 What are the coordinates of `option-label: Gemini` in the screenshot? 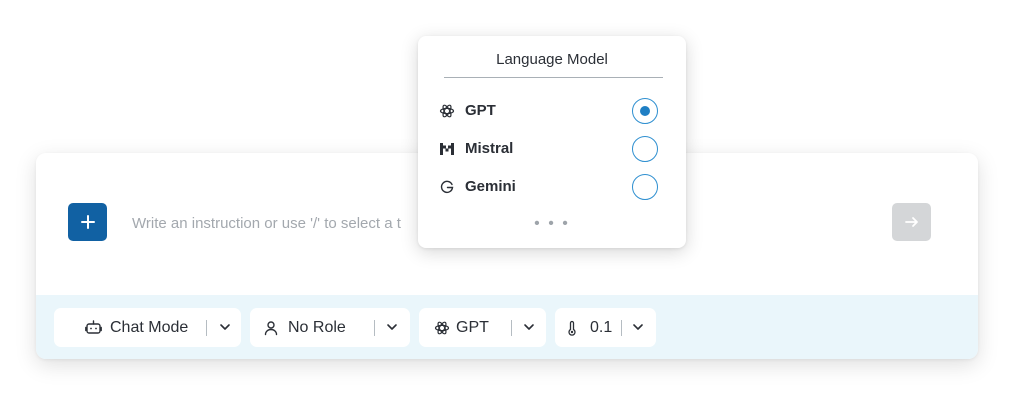 It's located at (490, 186).